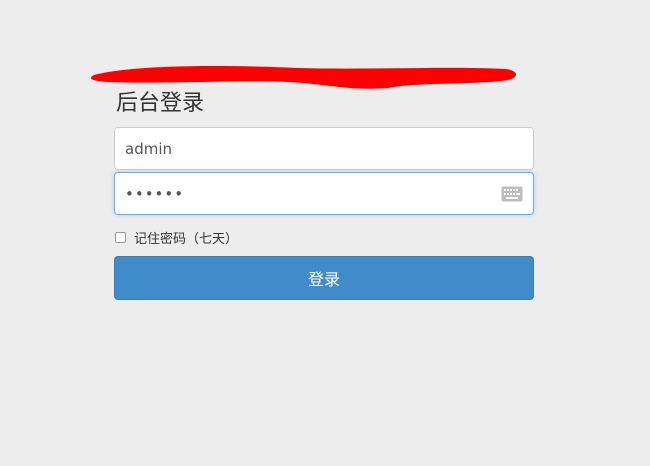 Image resolution: width=650 pixels, height=466 pixels. Describe the element at coordinates (160, 103) in the screenshot. I see `page-title: 后台登录` at that location.